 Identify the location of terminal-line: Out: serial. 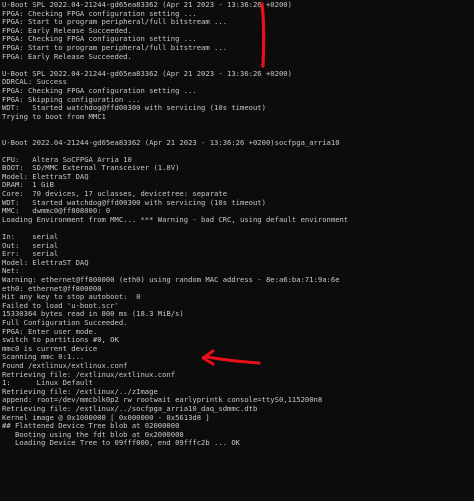
(30, 245).